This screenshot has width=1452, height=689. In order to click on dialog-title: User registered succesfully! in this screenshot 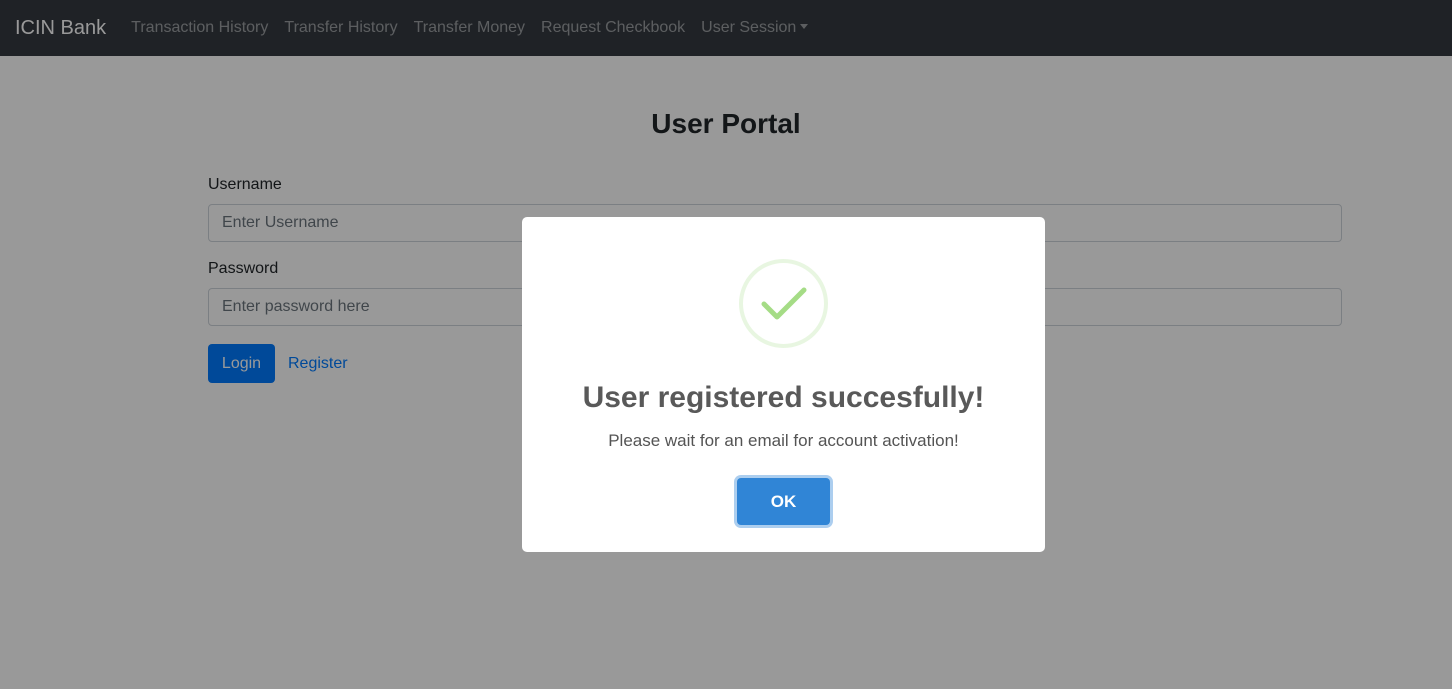, I will do `click(783, 397)`.